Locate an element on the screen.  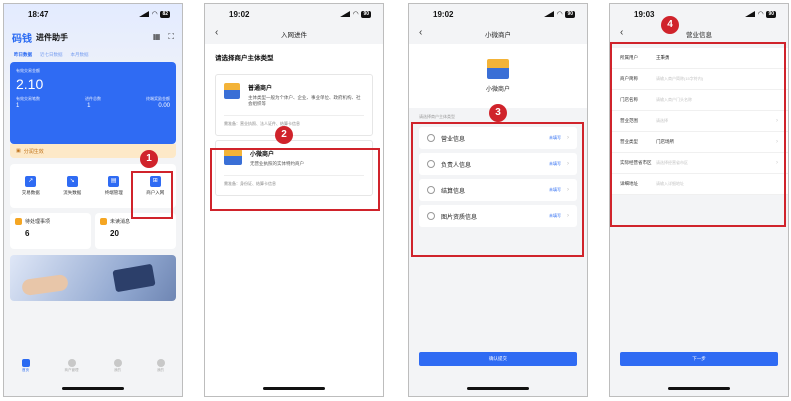
tab-this-month: 本月数据 is located at coordinates (80, 55).